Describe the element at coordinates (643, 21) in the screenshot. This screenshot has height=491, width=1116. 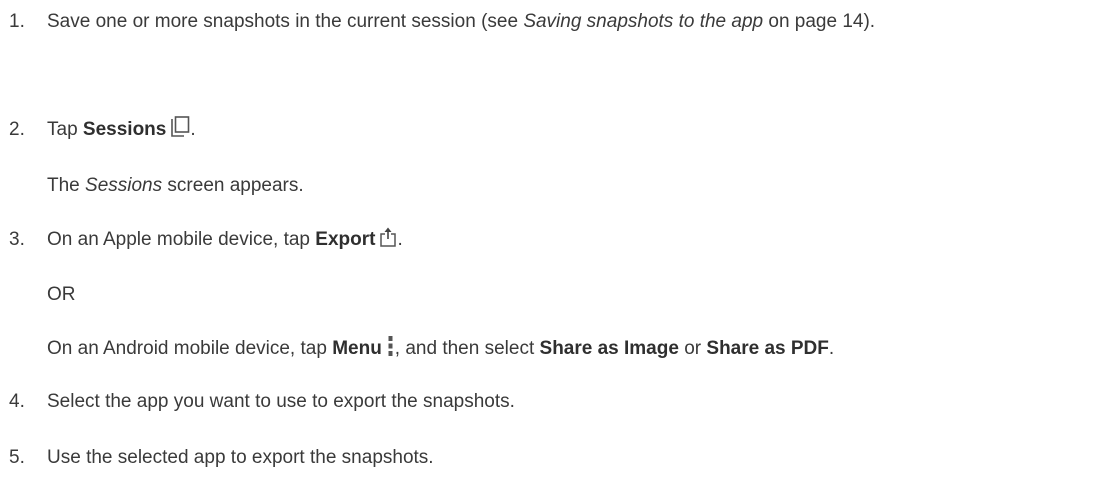
I see `cross-reference-link: Saving snapshots to the app` at that location.